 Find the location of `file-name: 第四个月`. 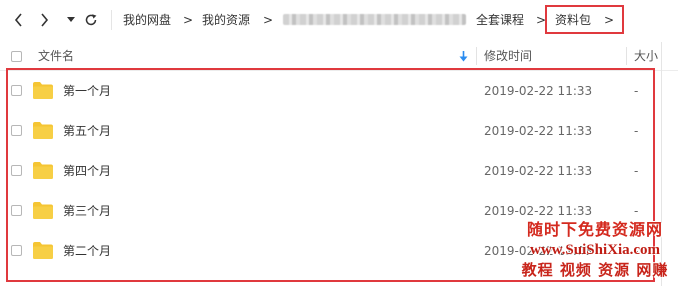

file-name: 第四个月 is located at coordinates (87, 171).